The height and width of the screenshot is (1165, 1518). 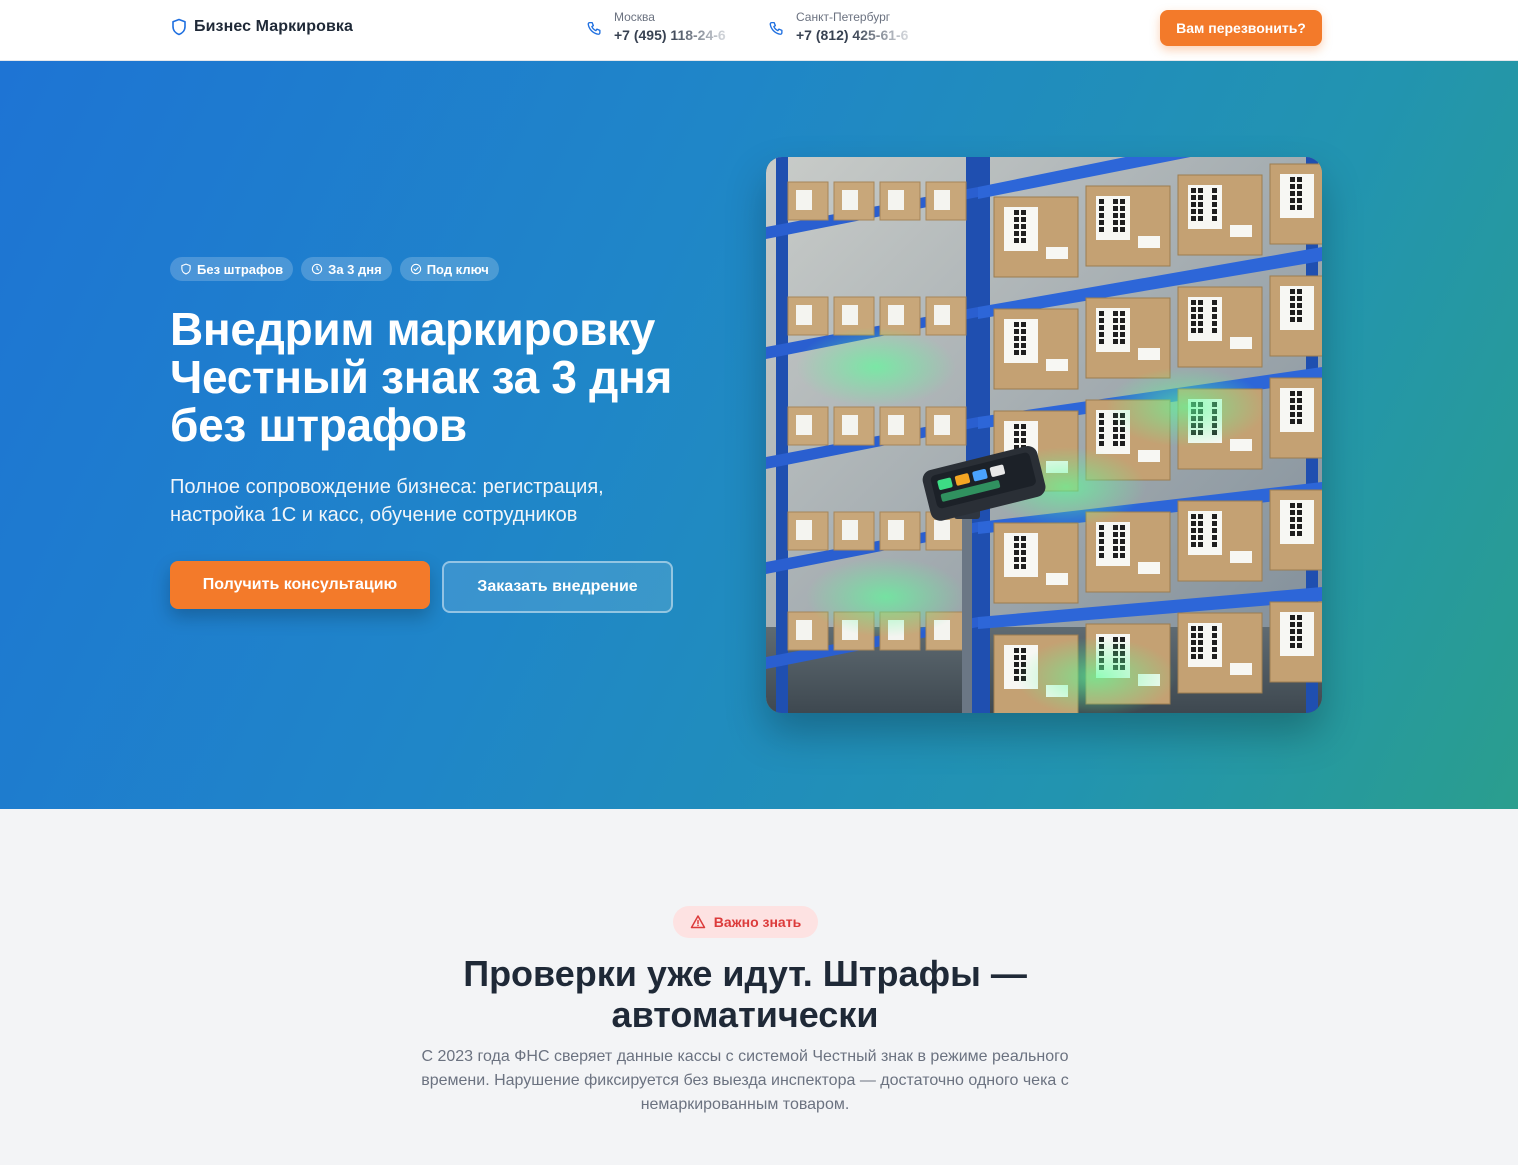 I want to click on phone-moscow: Москва +7 (495) 118-24-6, so click(x=662, y=27).